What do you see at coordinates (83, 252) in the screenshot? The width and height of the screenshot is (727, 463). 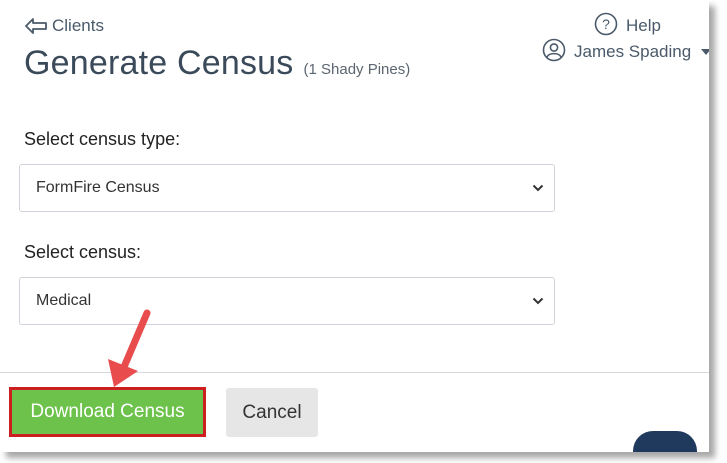 I see `census-label: Select census:` at bounding box center [83, 252].